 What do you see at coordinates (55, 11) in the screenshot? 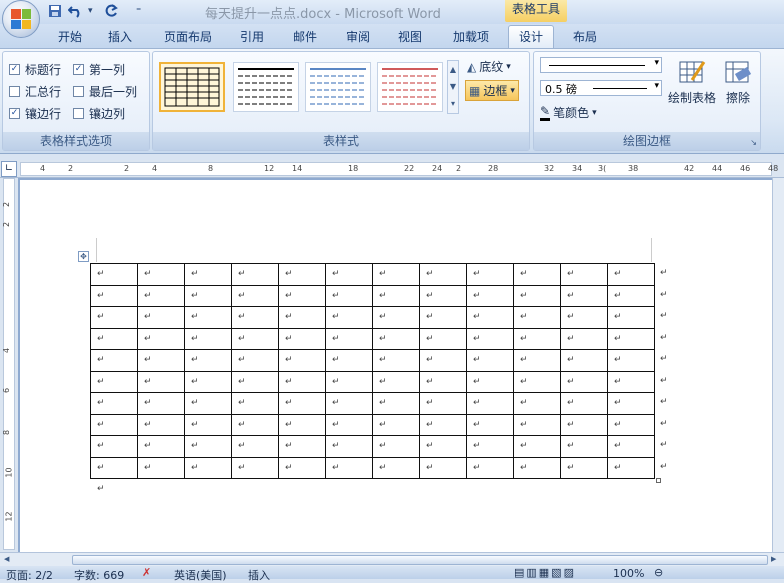
I see `save-icon` at bounding box center [55, 11].